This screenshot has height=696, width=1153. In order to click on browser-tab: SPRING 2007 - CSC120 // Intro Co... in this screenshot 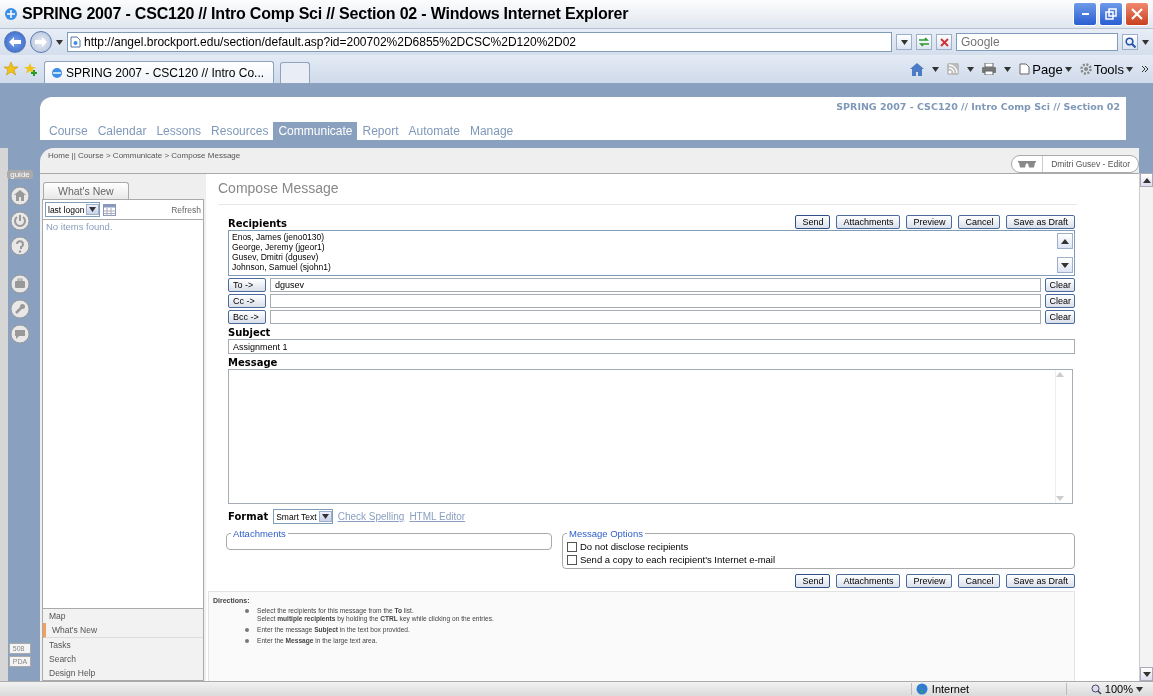, I will do `click(159, 72)`.